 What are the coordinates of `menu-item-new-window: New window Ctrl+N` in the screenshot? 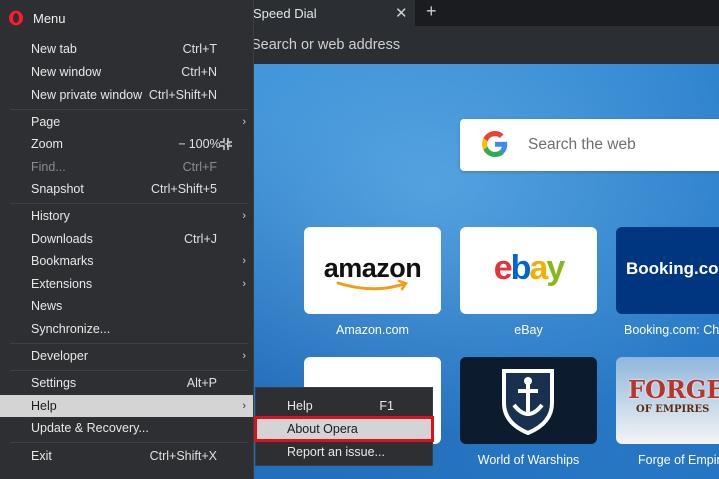 It's located at (126, 72).